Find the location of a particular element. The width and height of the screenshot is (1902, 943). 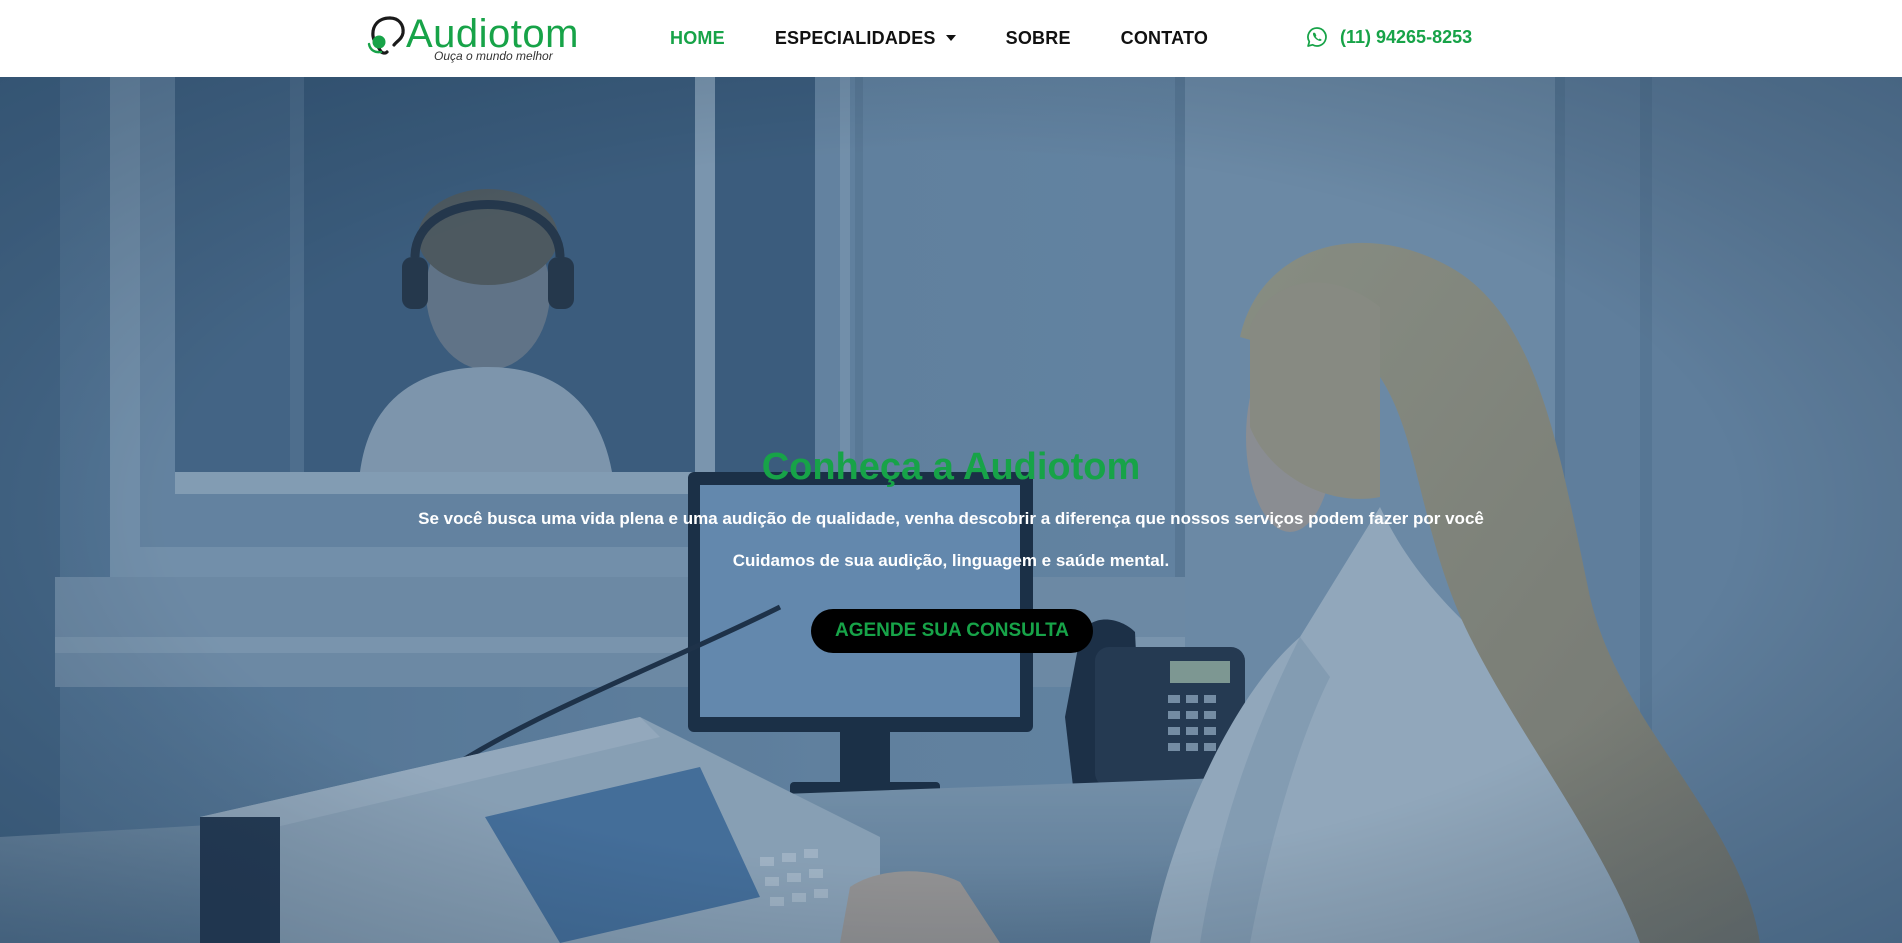

nav-item-home: HOME is located at coordinates (697, 38).